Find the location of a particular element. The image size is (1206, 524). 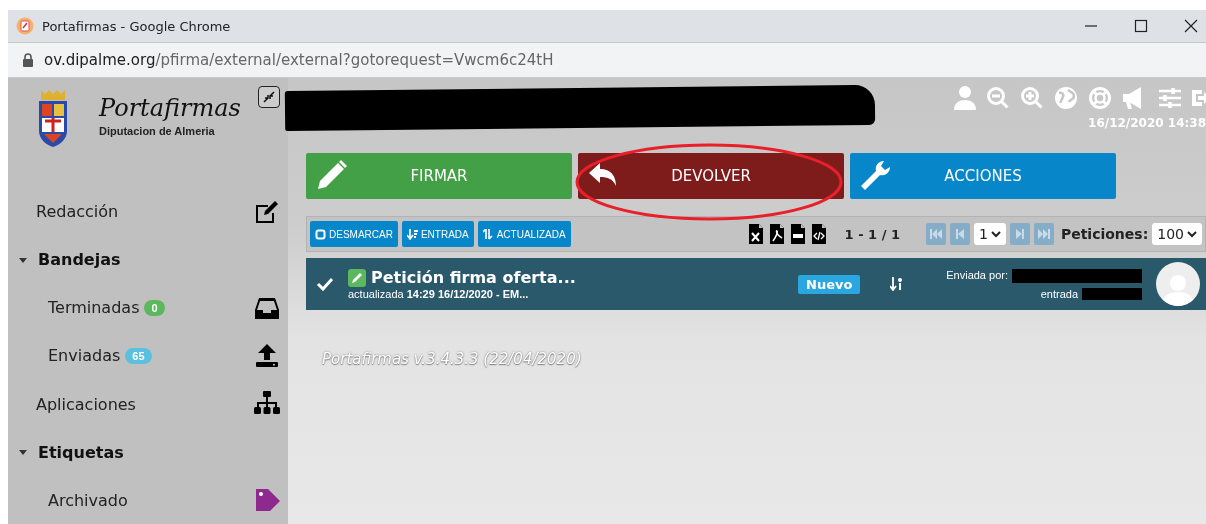

excel-export-icon is located at coordinates (755, 234).